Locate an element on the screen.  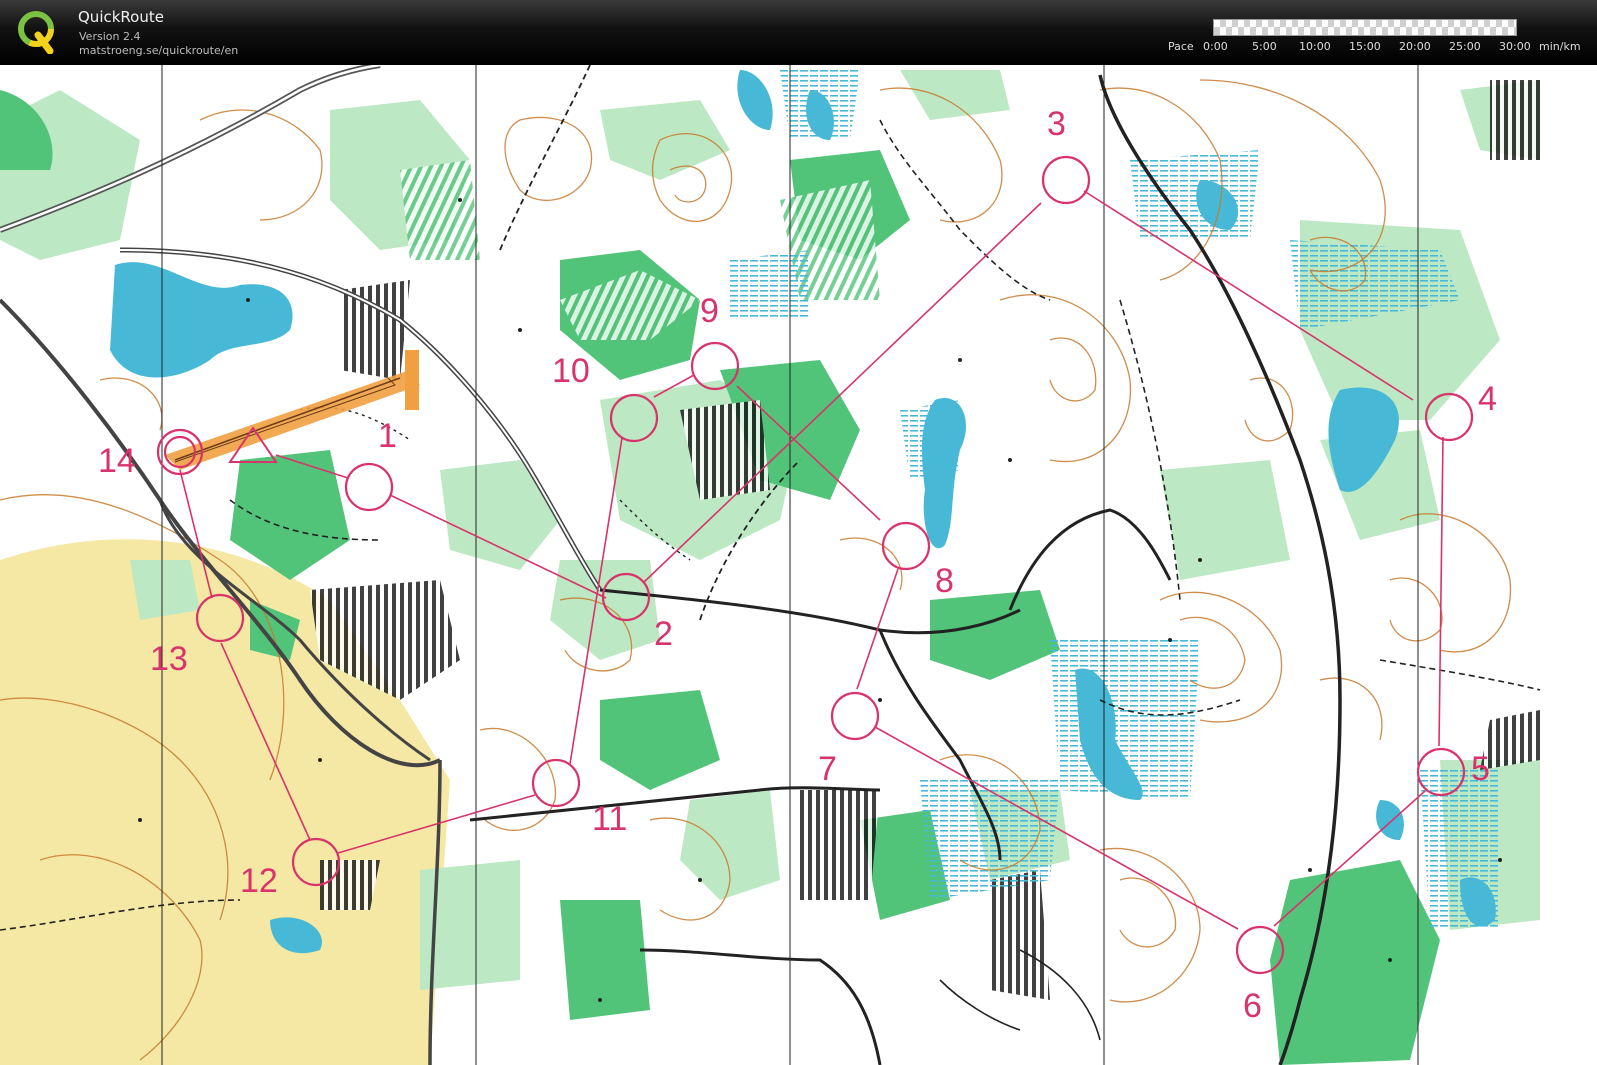
pace-tick: 30:00 is located at coordinates (1515, 46).